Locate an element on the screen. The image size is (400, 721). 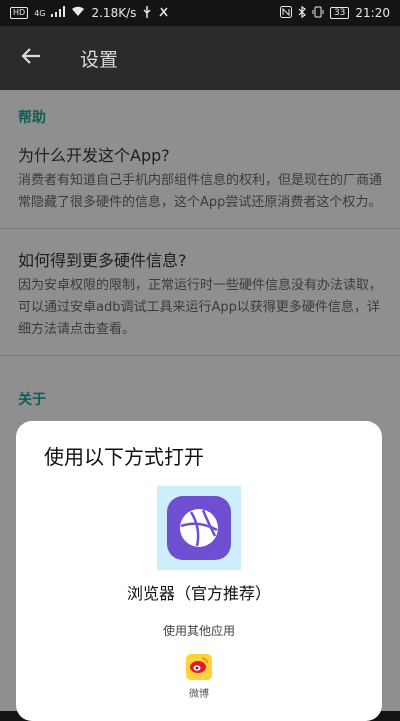
browser-app-label: 浏览器（官方推荐） is located at coordinates (199, 592).